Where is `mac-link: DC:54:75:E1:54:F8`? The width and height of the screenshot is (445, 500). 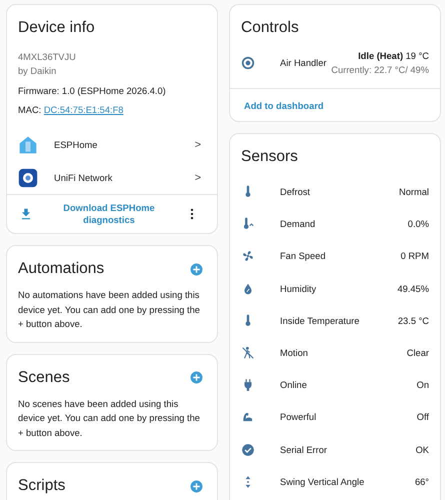
mac-link: DC:54:75:E1:54:F8 is located at coordinates (84, 110).